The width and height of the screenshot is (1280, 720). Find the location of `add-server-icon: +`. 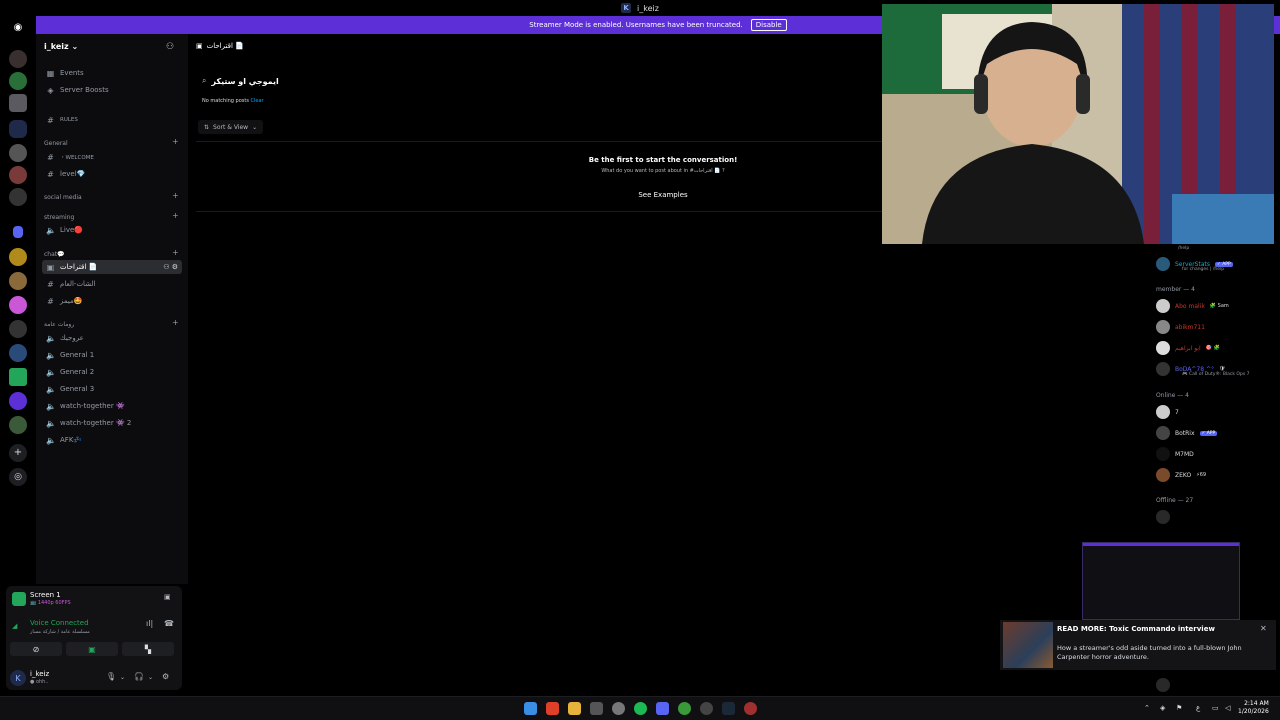

add-server-icon: + is located at coordinates (18, 453).